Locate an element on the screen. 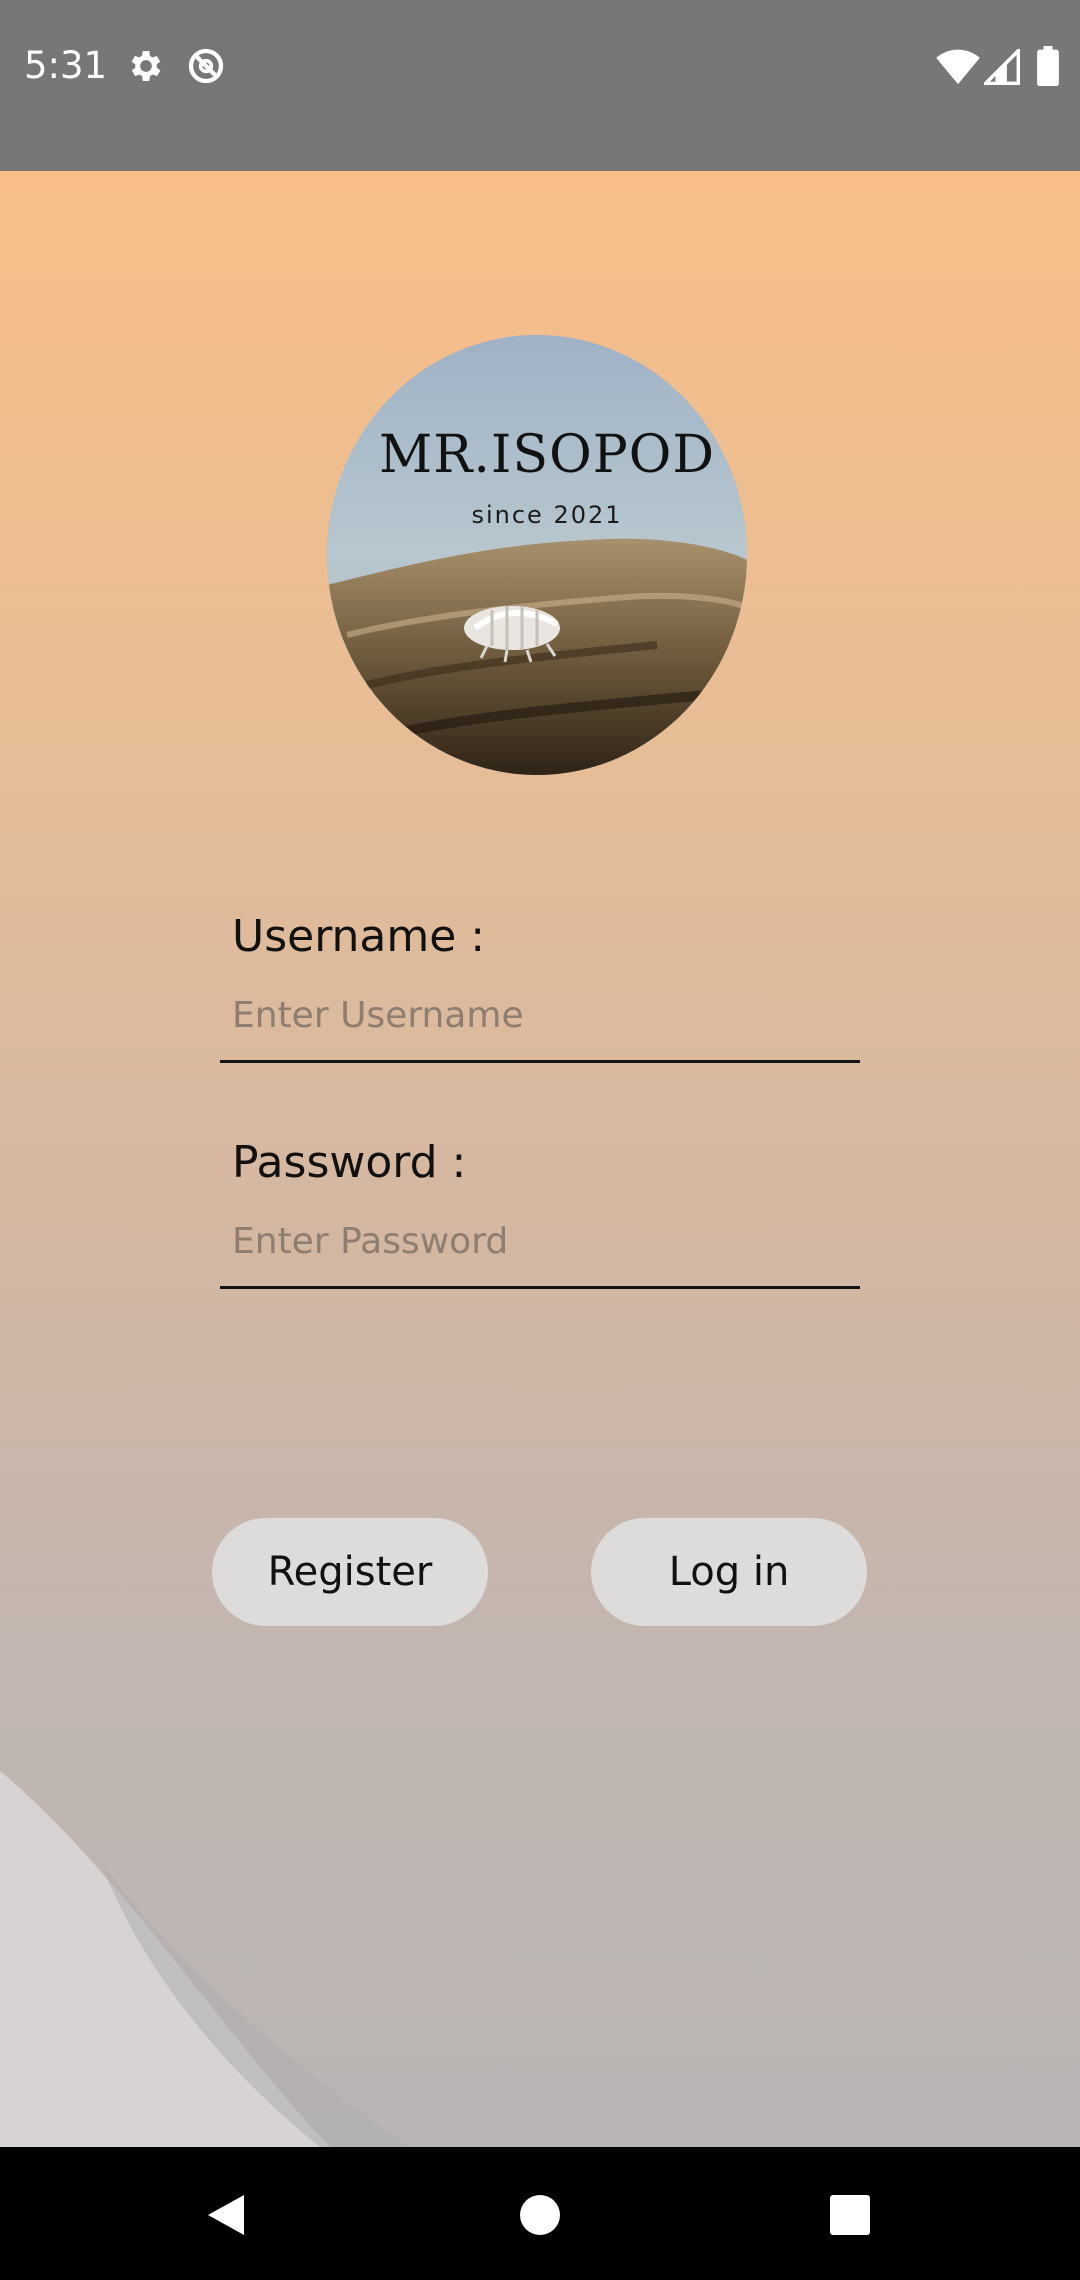 This screenshot has width=1080, height=2280. navigation-bar is located at coordinates (540, 2213).